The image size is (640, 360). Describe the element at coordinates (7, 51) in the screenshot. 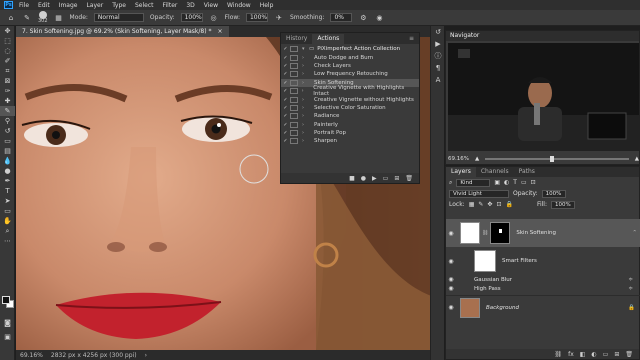

I see `lasso-tool-icon: ◌` at that location.